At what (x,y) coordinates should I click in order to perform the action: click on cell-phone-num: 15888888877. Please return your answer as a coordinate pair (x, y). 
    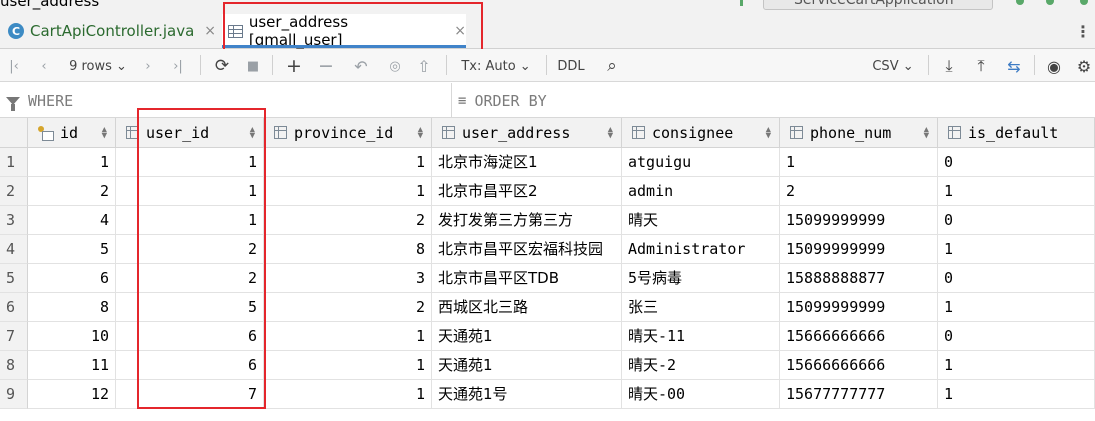
    Looking at the image, I should click on (859, 278).